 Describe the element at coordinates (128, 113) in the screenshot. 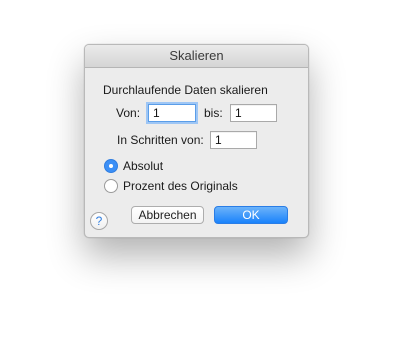

I see `from-label: Von:` at that location.